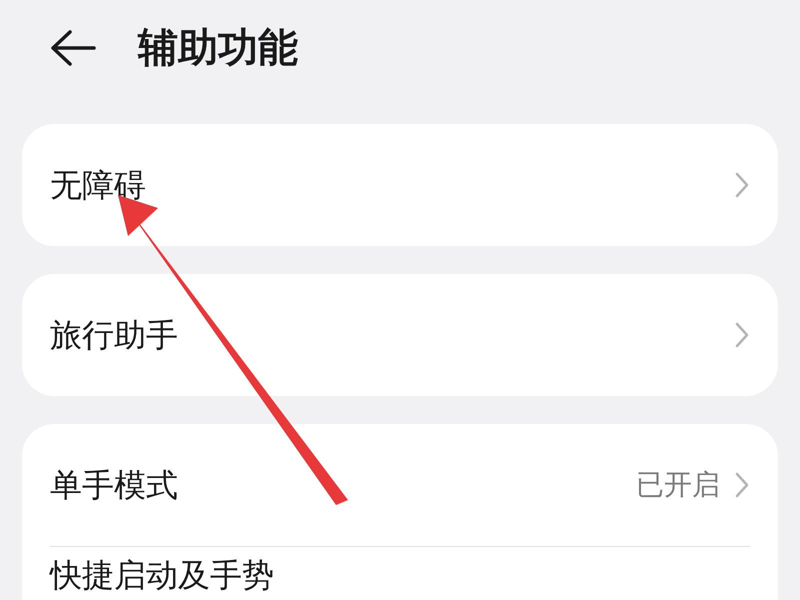 Image resolution: width=800 pixels, height=600 pixels. I want to click on row-label: 无障碍, so click(98, 185).